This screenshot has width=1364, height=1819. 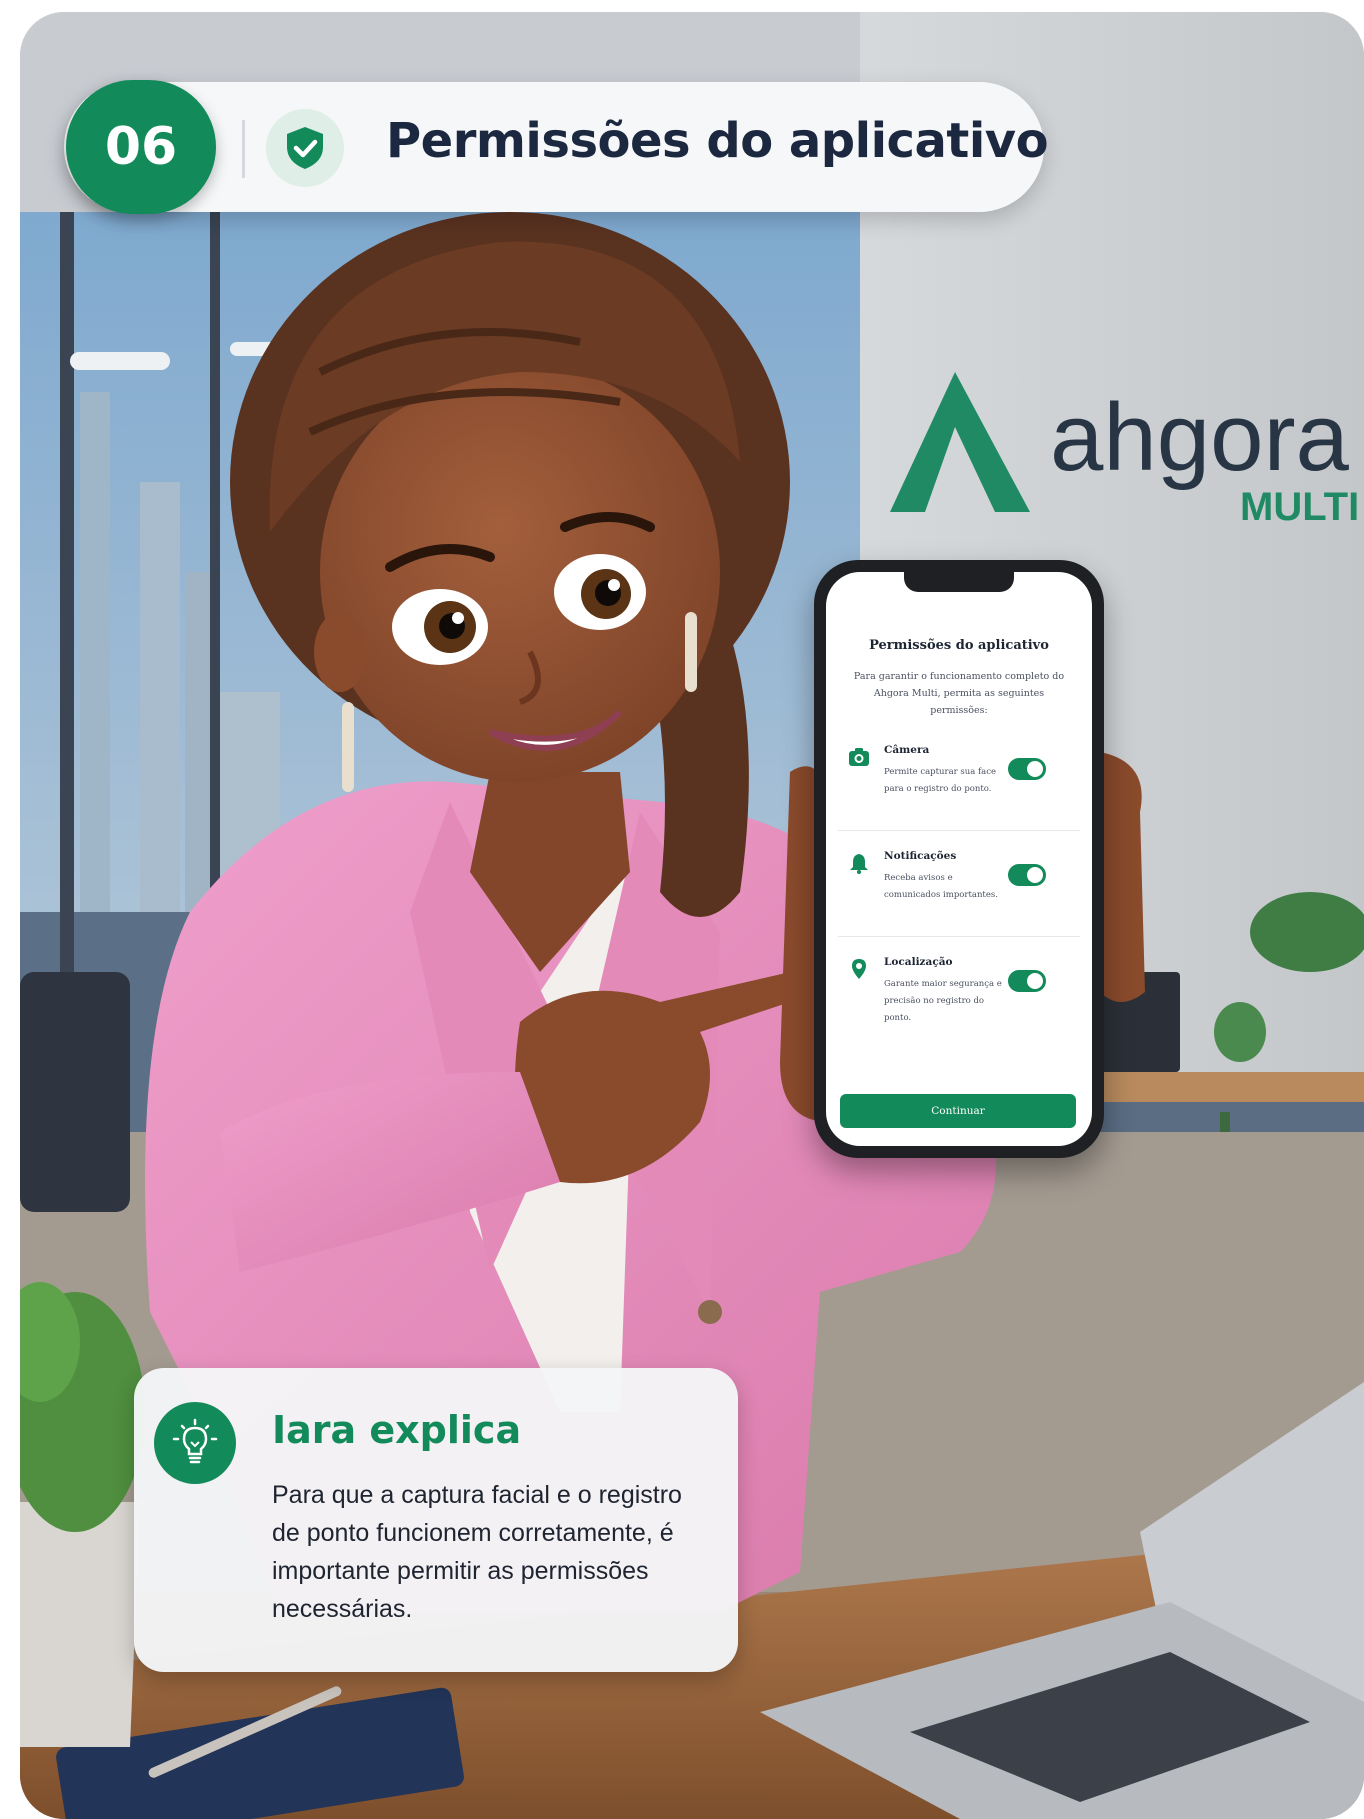 I want to click on permission-name: Câmera, so click(x=907, y=750).